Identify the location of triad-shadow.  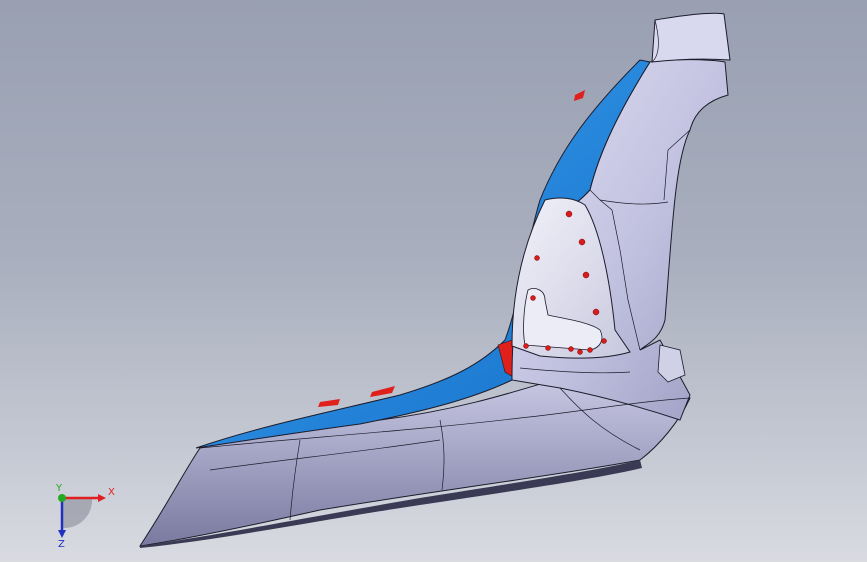
(77, 513).